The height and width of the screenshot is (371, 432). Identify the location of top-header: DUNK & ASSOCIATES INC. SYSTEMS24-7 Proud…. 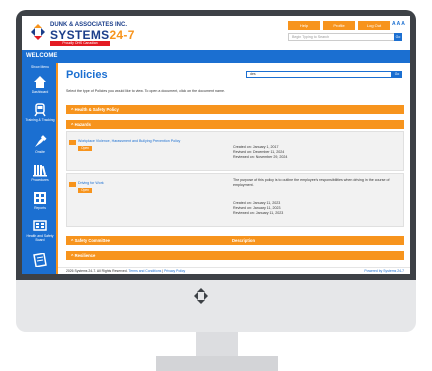
(216, 33).